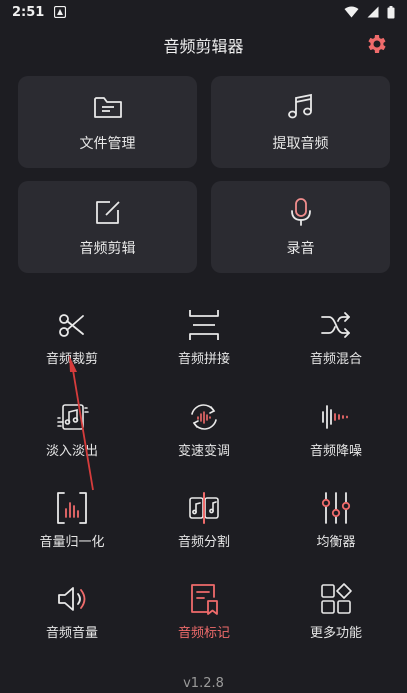 The image size is (407, 693). Describe the element at coordinates (72, 440) in the screenshot. I see `tool-fade: 淡入淡出` at that location.